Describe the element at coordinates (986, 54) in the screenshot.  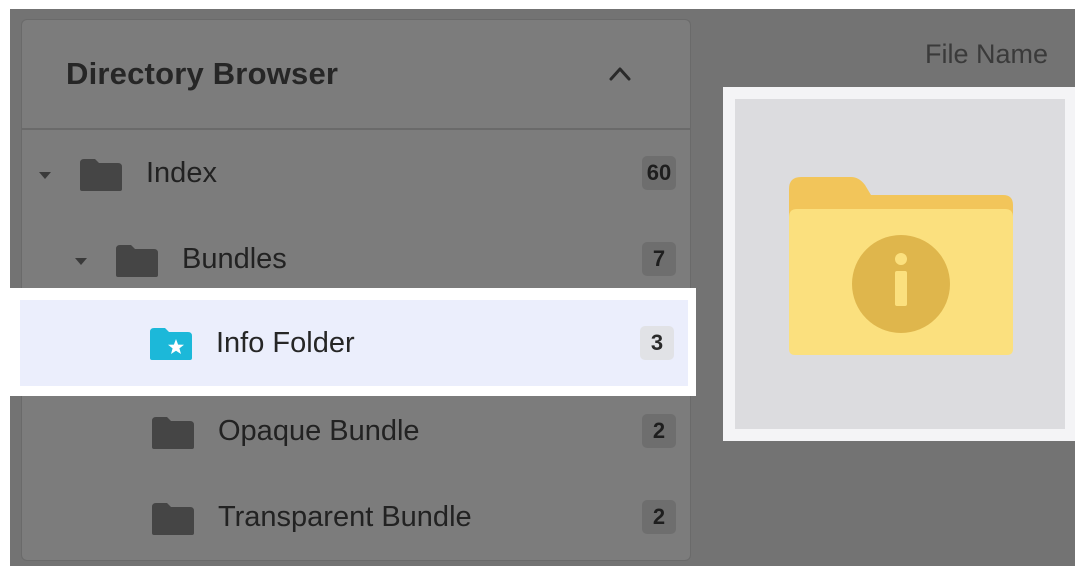
I see `column-header-file-name: File Name` at that location.